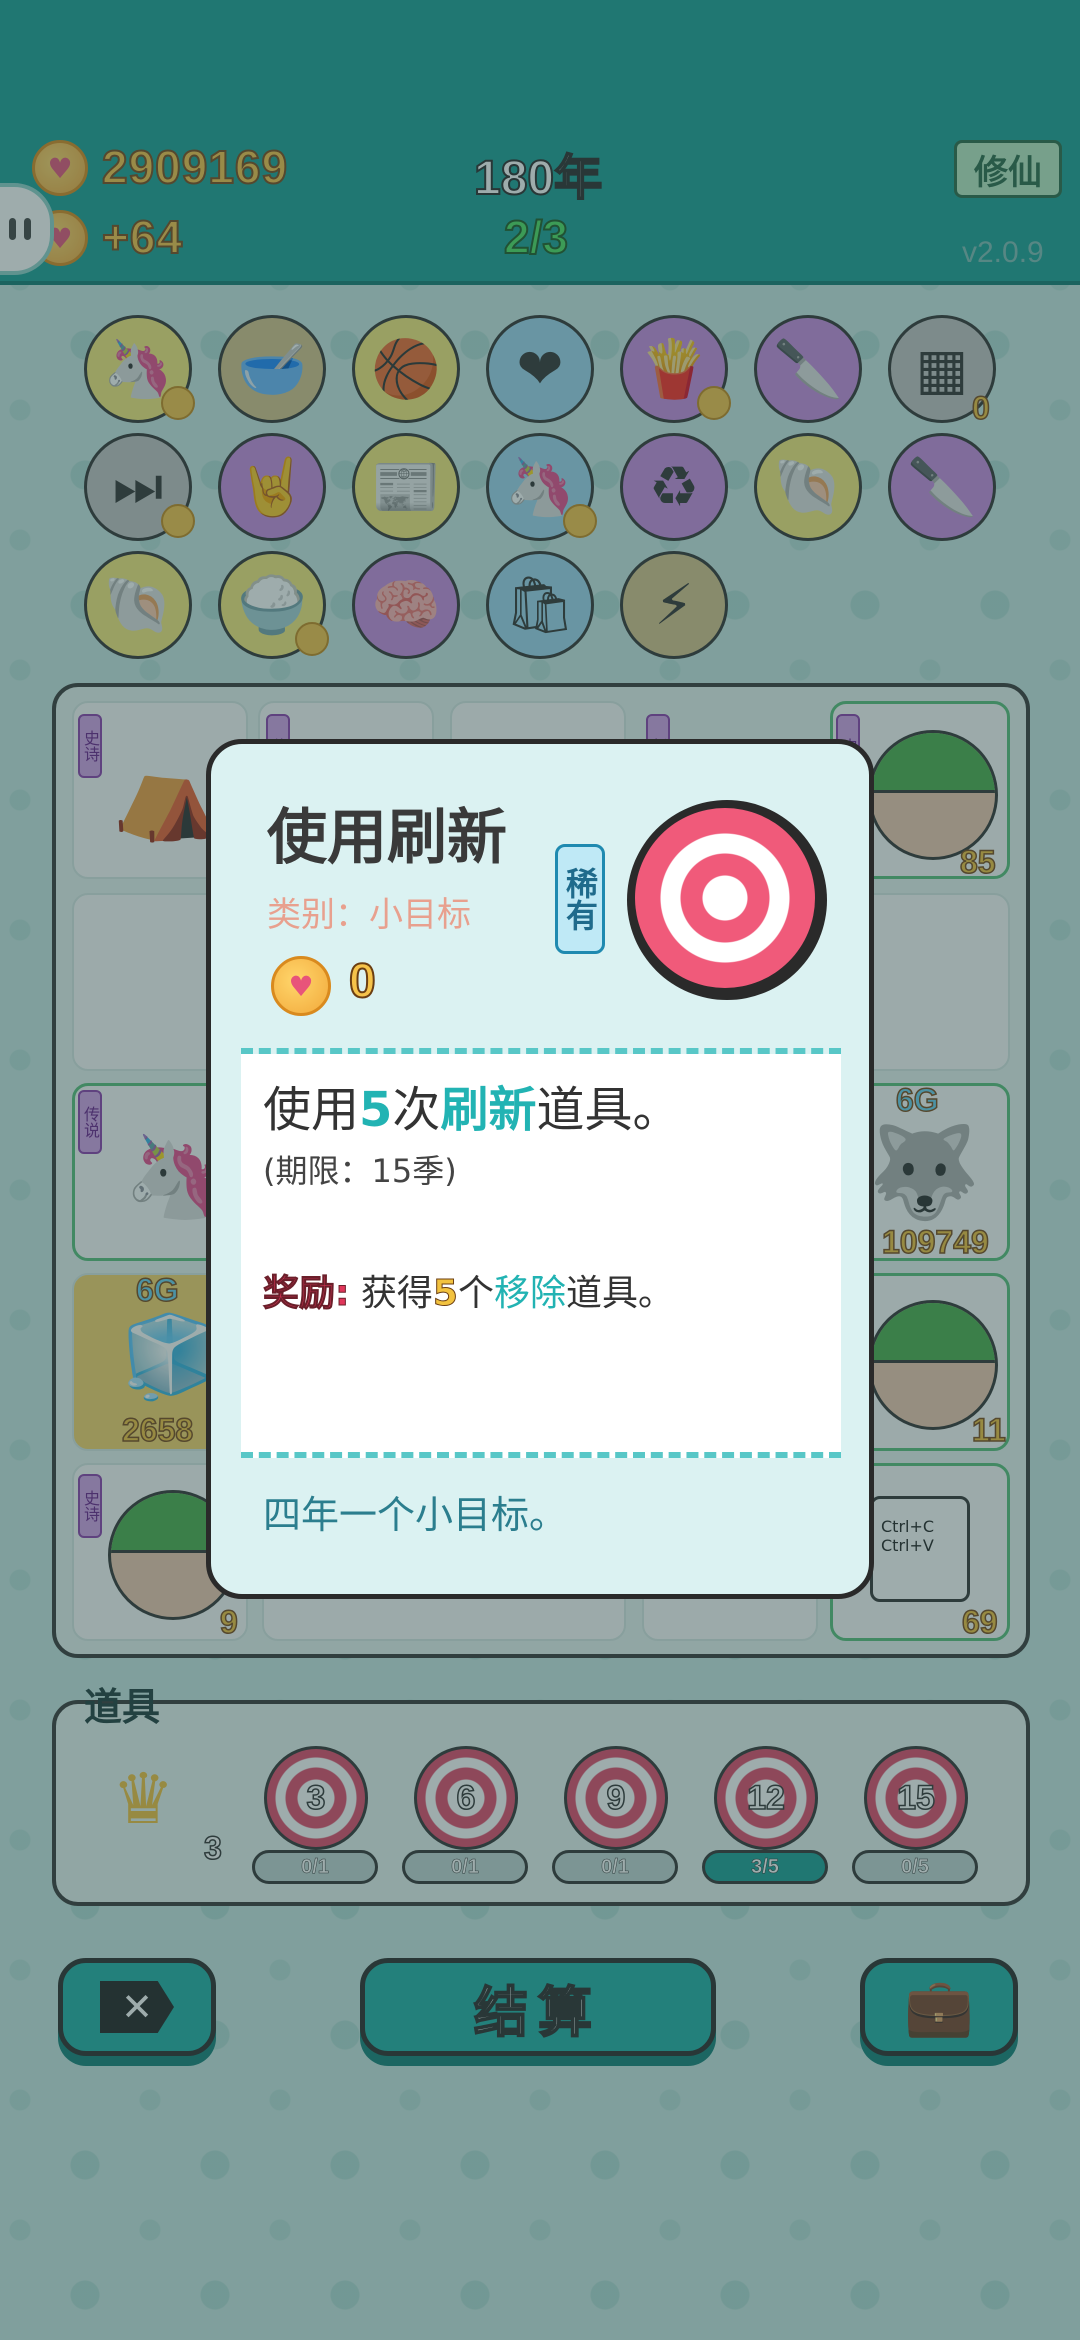 This screenshot has width=1080, height=2340. Describe the element at coordinates (488, 1110) in the screenshot. I see `desc-item: 刷新` at that location.